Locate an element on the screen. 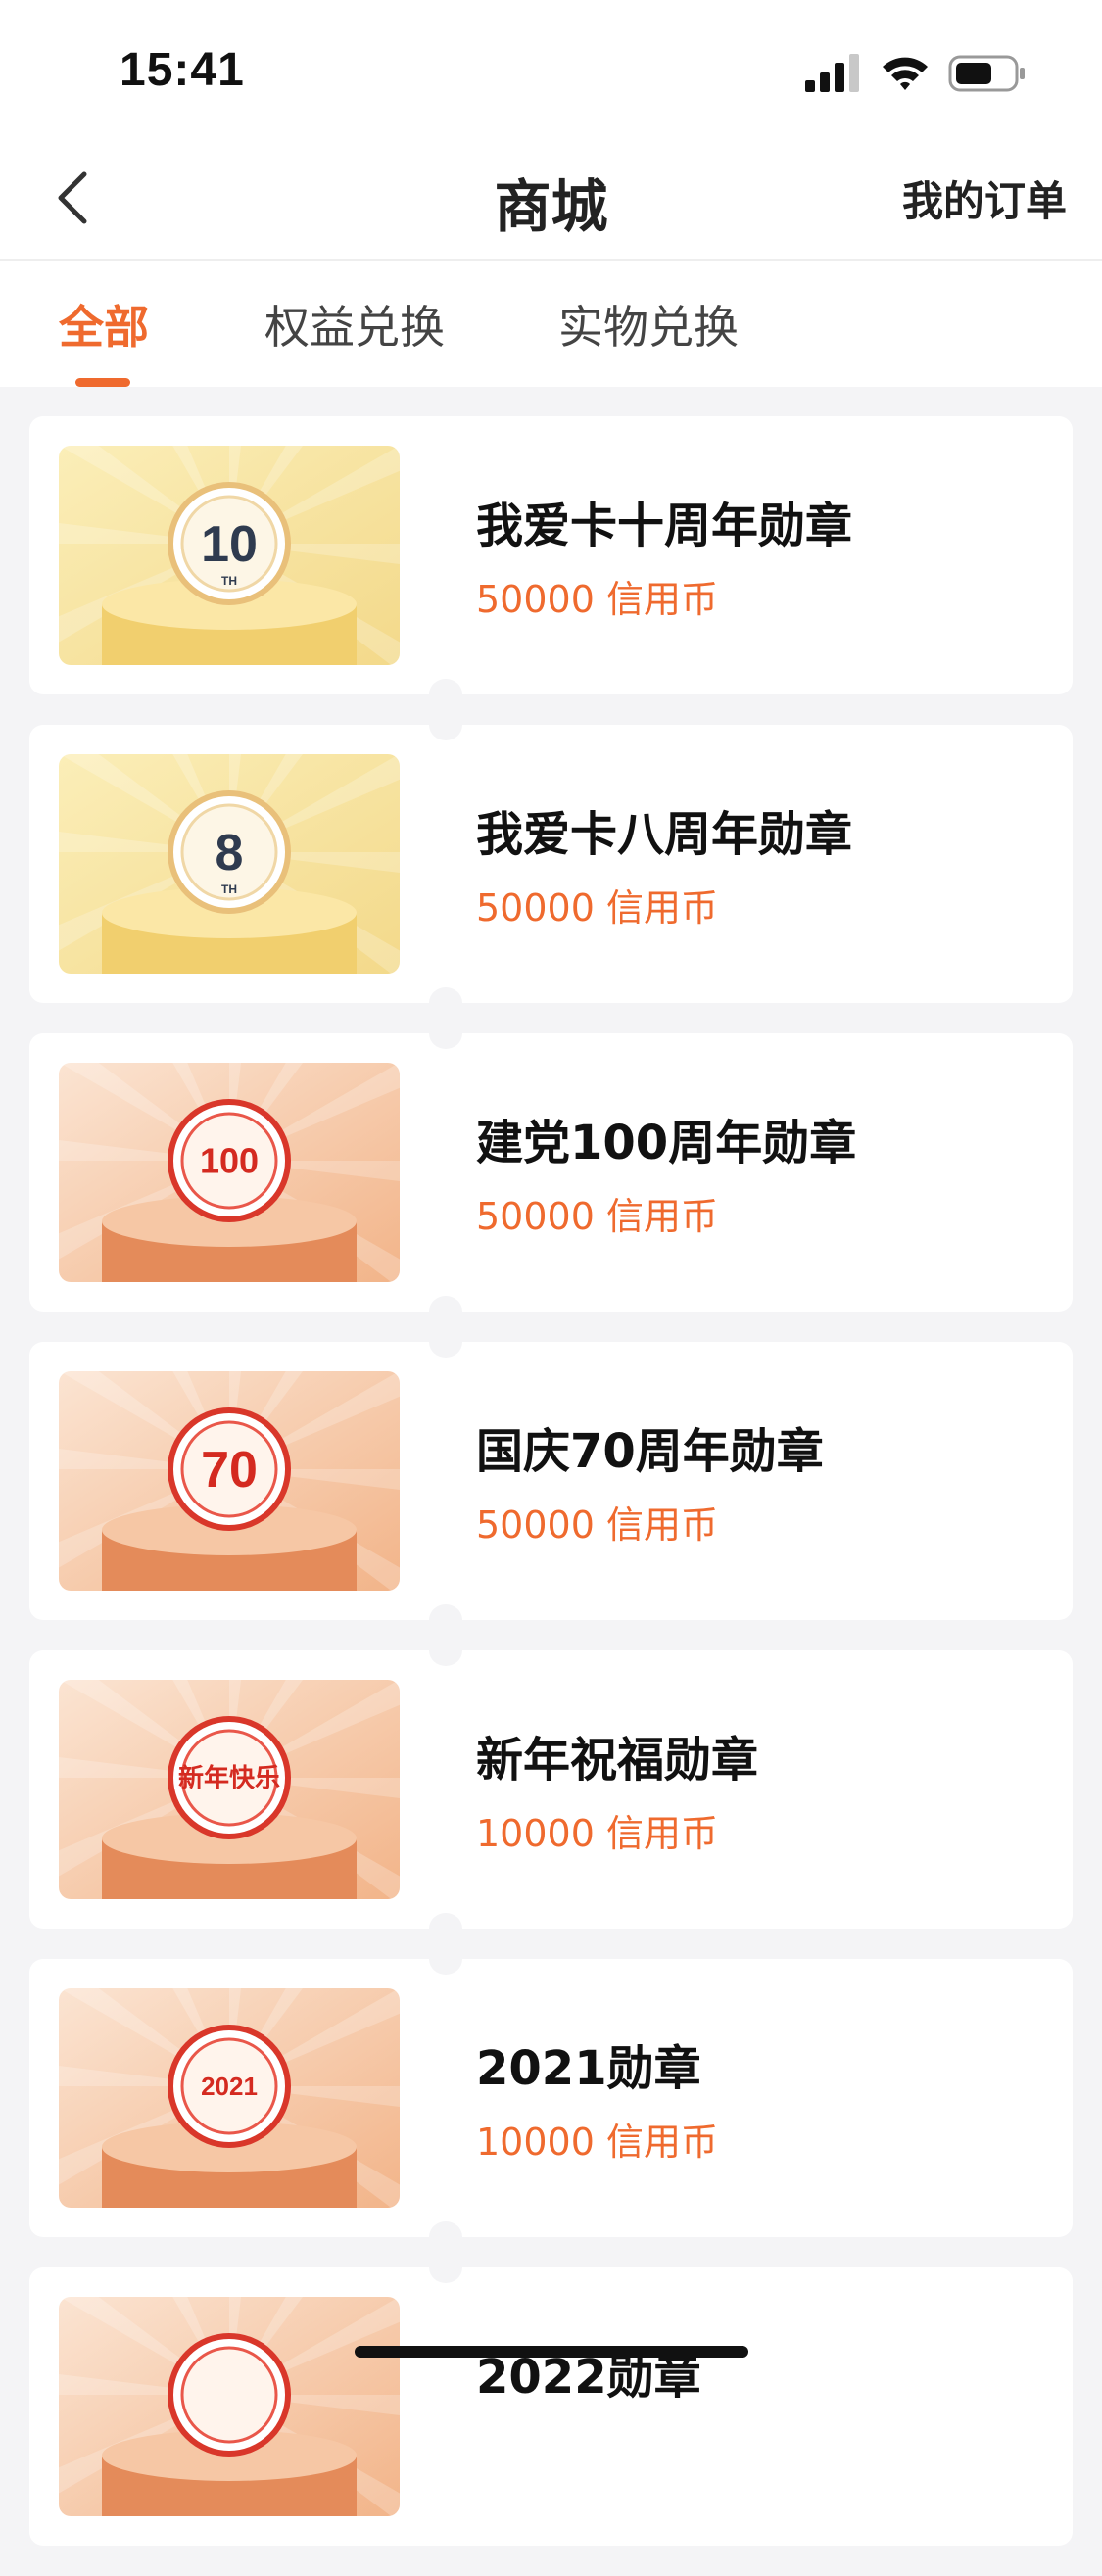 The height and width of the screenshot is (2576, 1102). medal-image: 8 TH is located at coordinates (229, 864).